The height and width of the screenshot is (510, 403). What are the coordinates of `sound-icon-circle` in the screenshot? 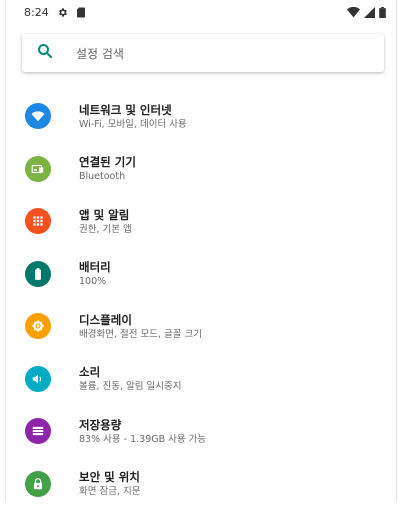 It's located at (38, 379).